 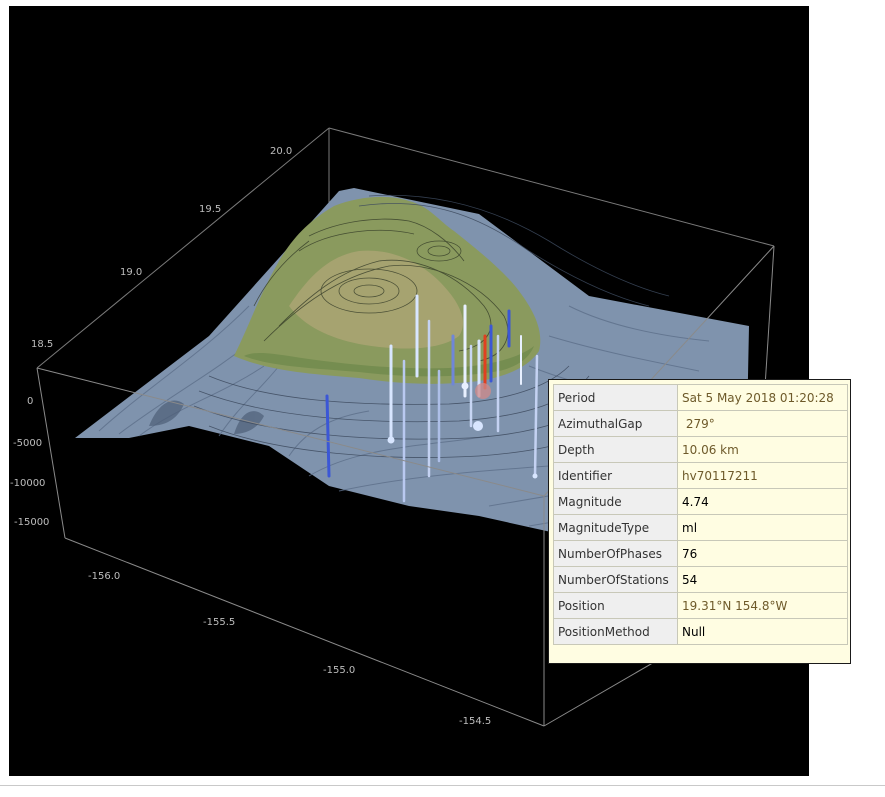 What do you see at coordinates (42, 344) in the screenshot?
I see `lat-tick-label: 18.5` at bounding box center [42, 344].